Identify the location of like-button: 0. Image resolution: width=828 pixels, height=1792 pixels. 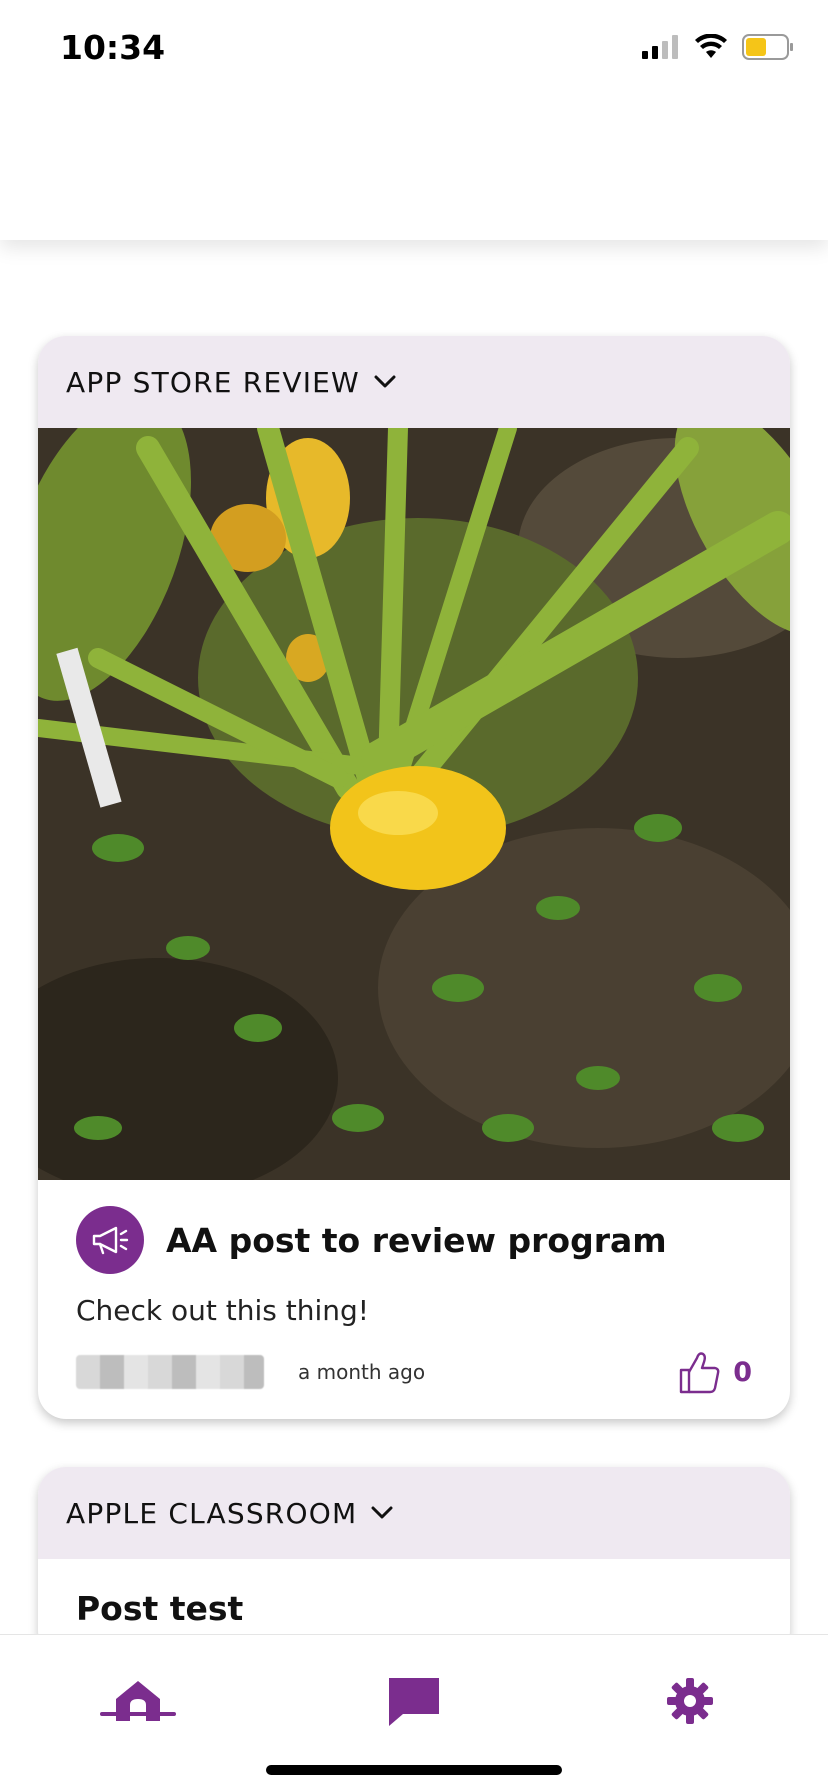
(714, 1372).